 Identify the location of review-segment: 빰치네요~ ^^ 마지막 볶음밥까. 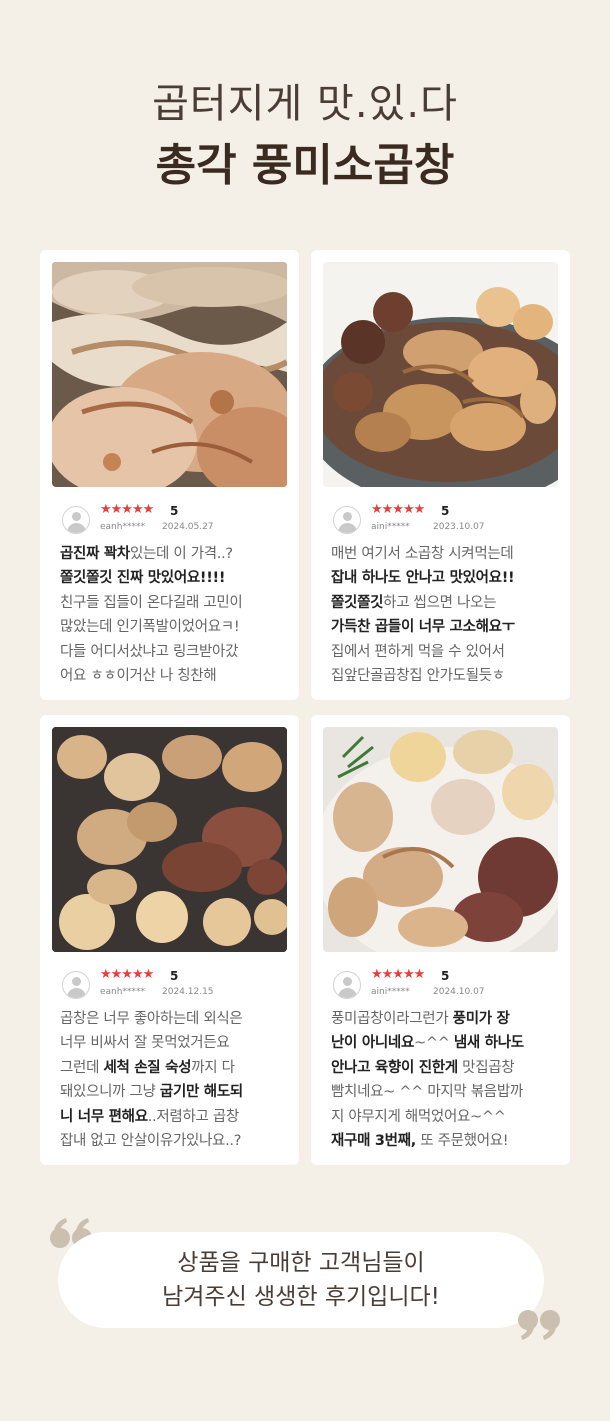
(427, 1092).